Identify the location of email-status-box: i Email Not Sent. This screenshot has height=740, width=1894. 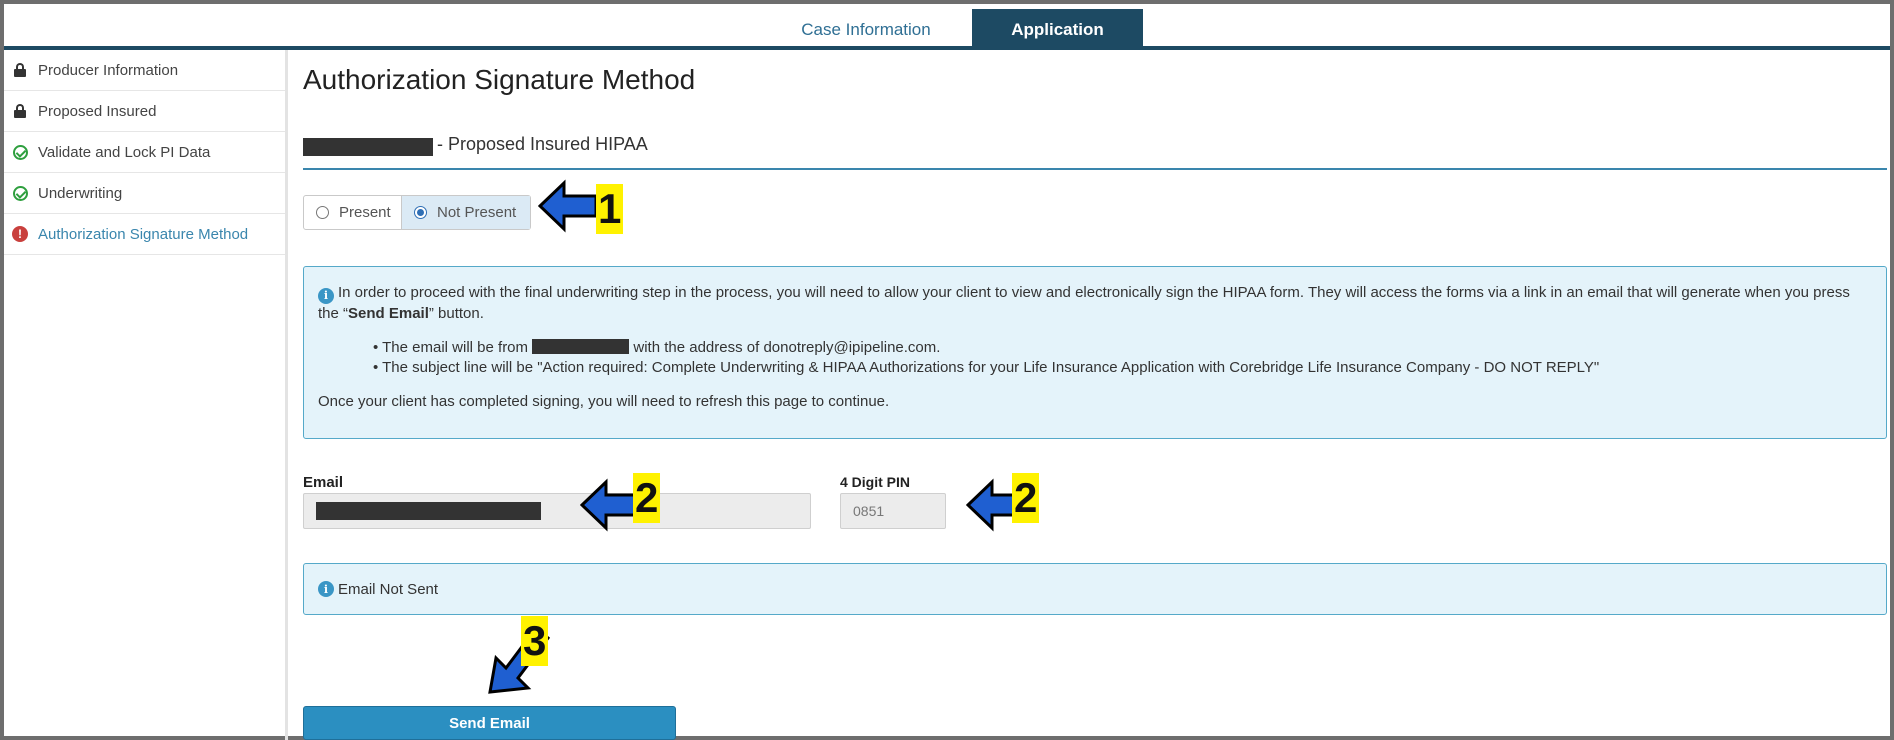
(1095, 589).